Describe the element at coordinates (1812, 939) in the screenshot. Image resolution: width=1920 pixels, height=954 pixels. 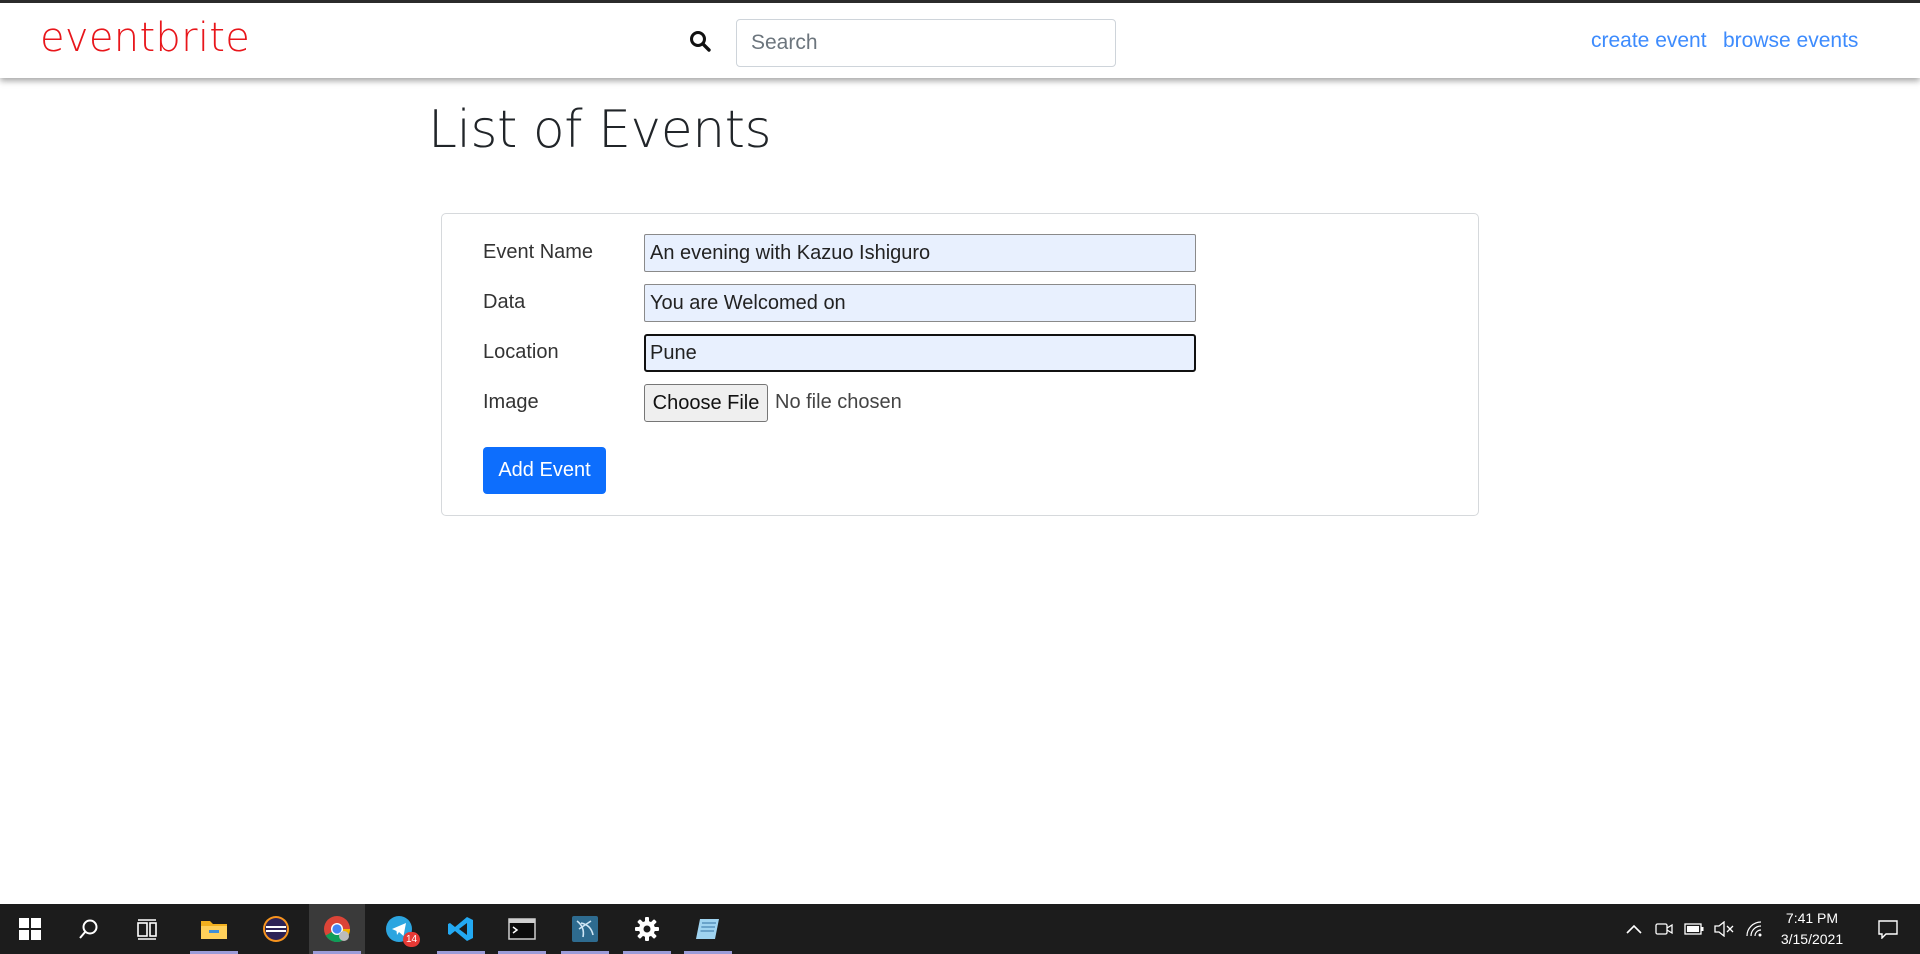
I see `clock-date: 3/15/2021` at that location.